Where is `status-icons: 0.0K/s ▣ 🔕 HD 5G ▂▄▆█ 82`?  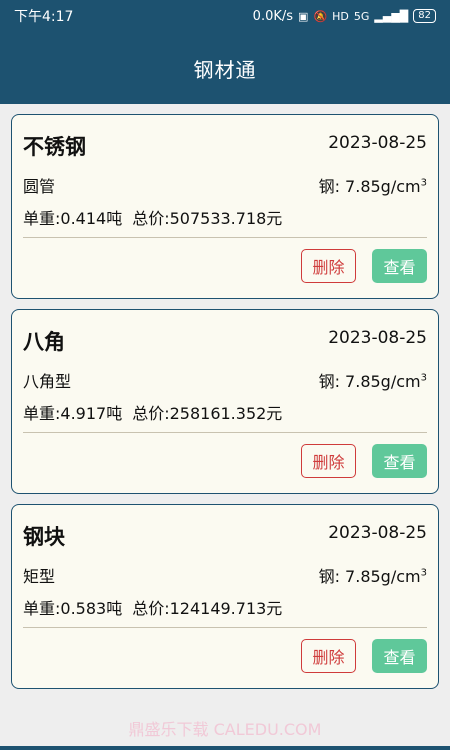
status-icons: 0.0K/s ▣ 🔕 HD 5G ▂▄▆█ 82 is located at coordinates (344, 16).